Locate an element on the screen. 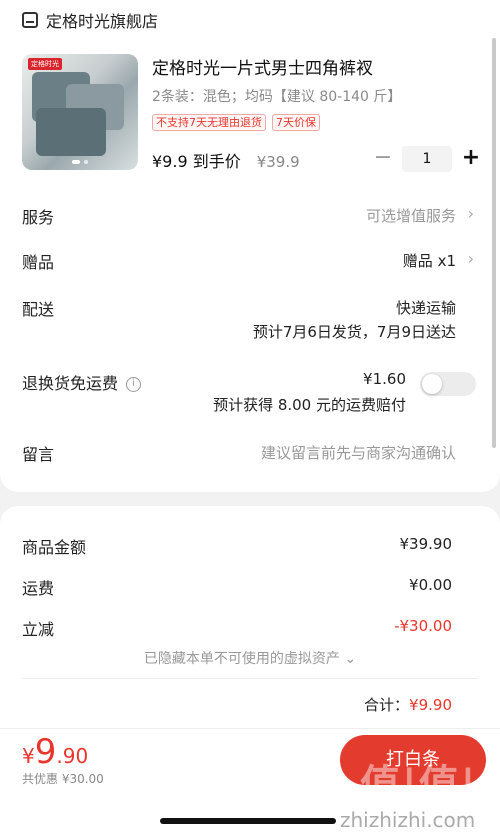 Image resolution: width=500 pixels, height=836 pixels. return-desc: 预计获得 8.00 元的运费赔付 is located at coordinates (309, 405).